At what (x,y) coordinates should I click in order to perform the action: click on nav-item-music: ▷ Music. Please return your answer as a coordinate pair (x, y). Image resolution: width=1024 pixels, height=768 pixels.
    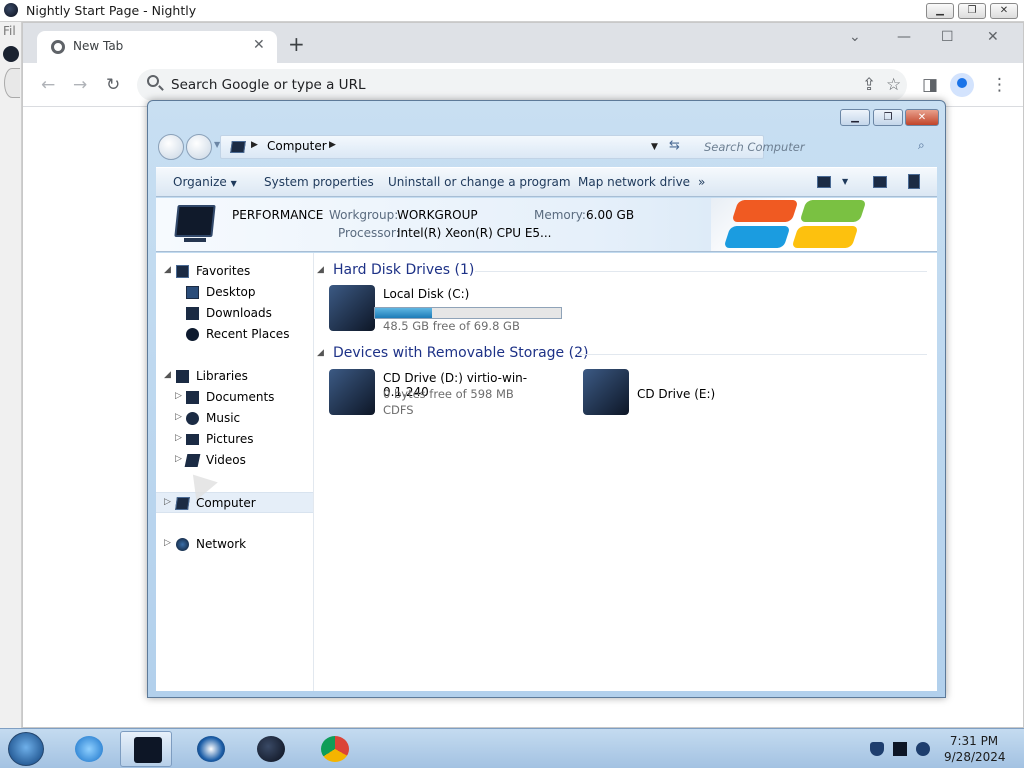
    Looking at the image, I should click on (234, 418).